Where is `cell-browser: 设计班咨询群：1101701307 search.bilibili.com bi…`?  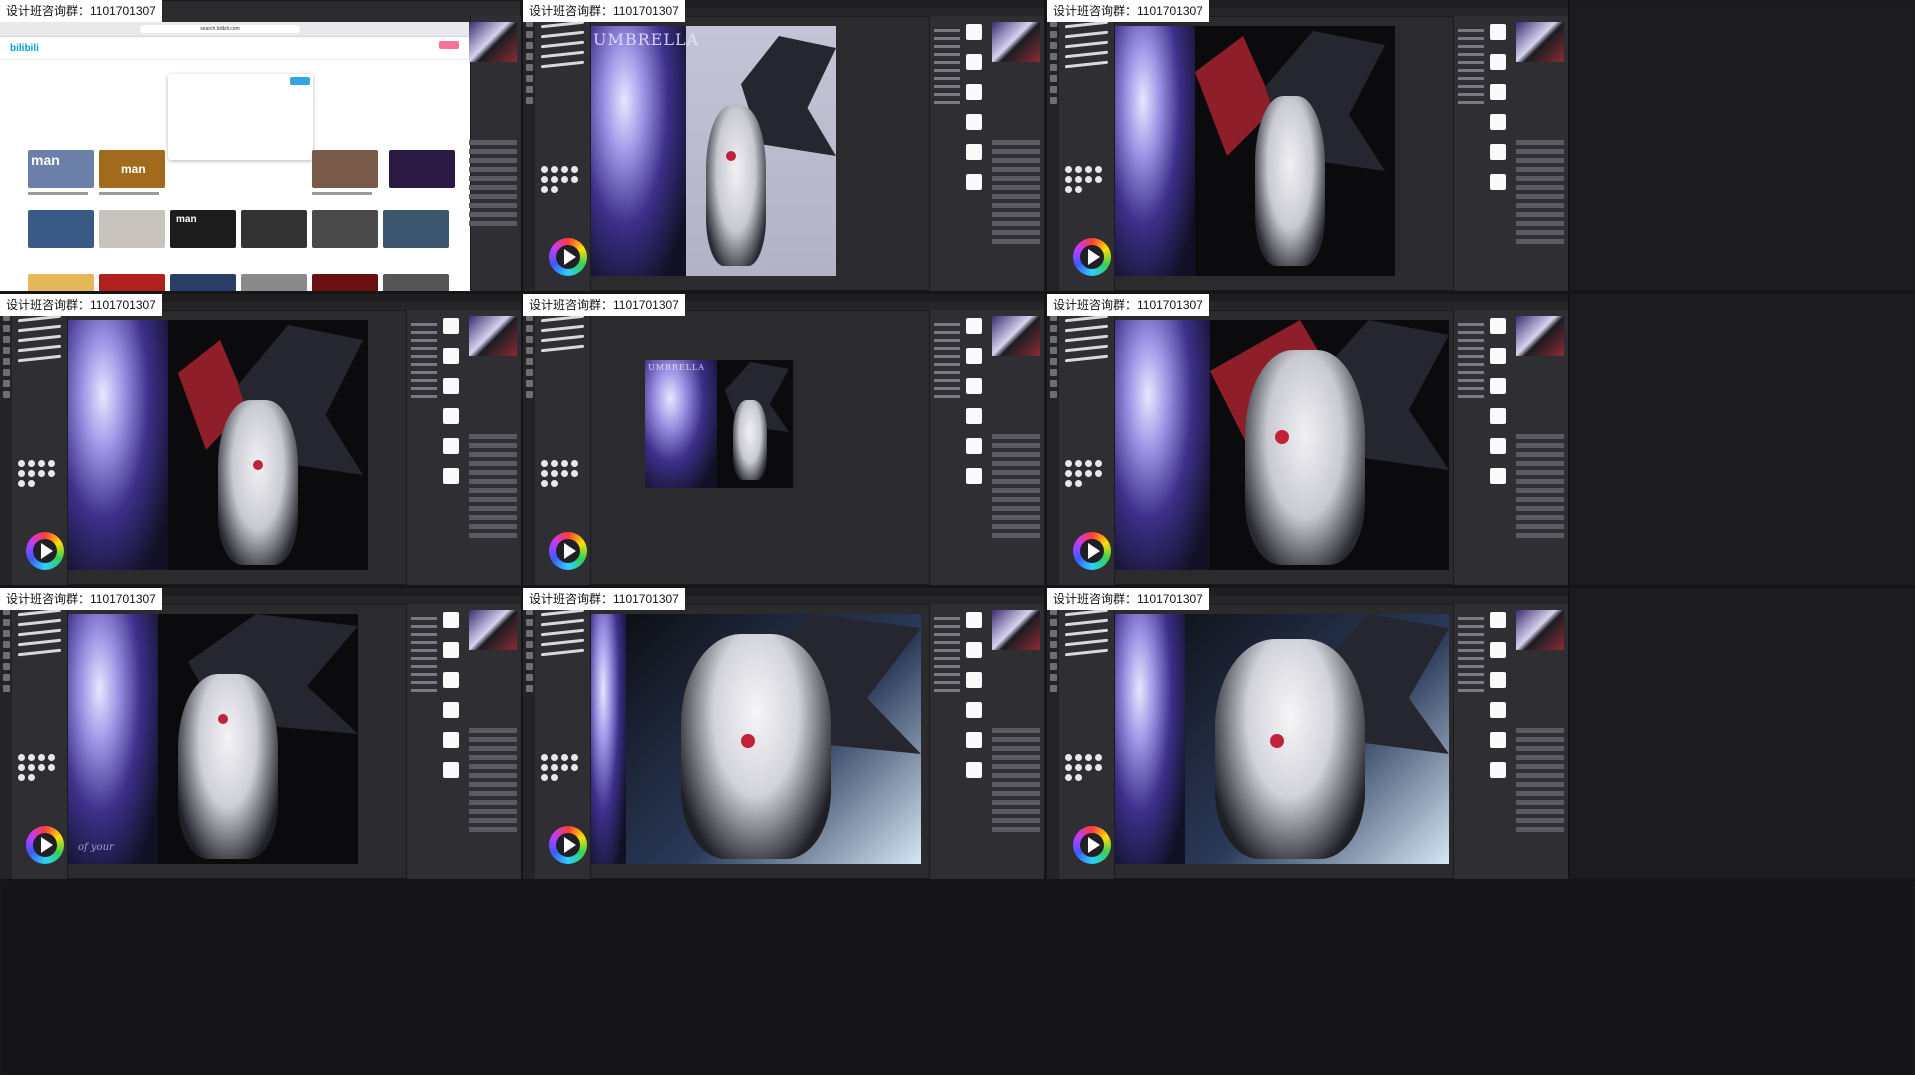
cell-browser: 设计班咨询群：1101701307 search.bilibili.com bi… is located at coordinates (260, 145).